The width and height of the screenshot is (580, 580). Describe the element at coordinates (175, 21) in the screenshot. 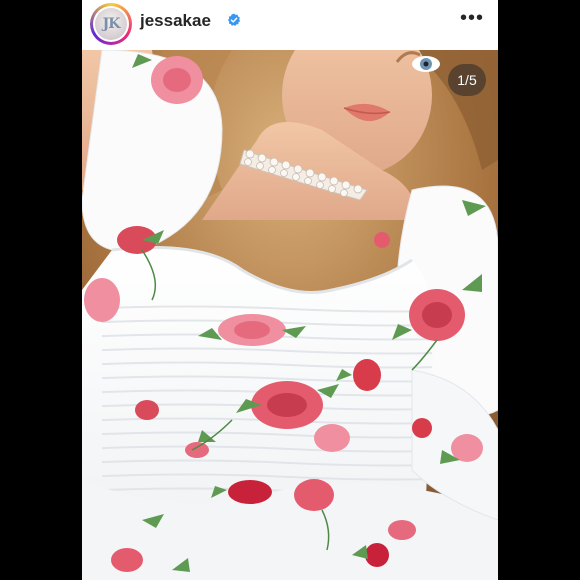

I see `username: jessakae` at that location.